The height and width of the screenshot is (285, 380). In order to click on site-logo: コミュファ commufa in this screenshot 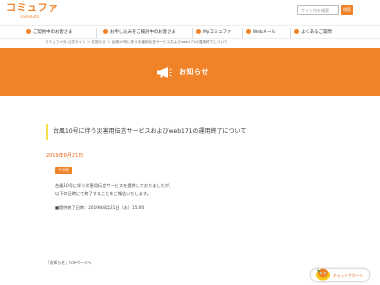, I will do `click(32, 11)`.